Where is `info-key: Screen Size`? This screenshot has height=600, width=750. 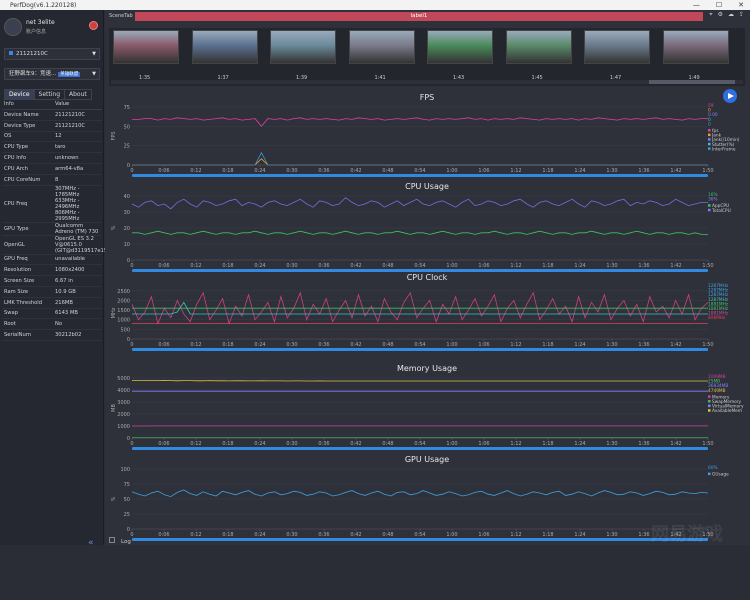
info-key: Screen Size is located at coordinates (28, 281).